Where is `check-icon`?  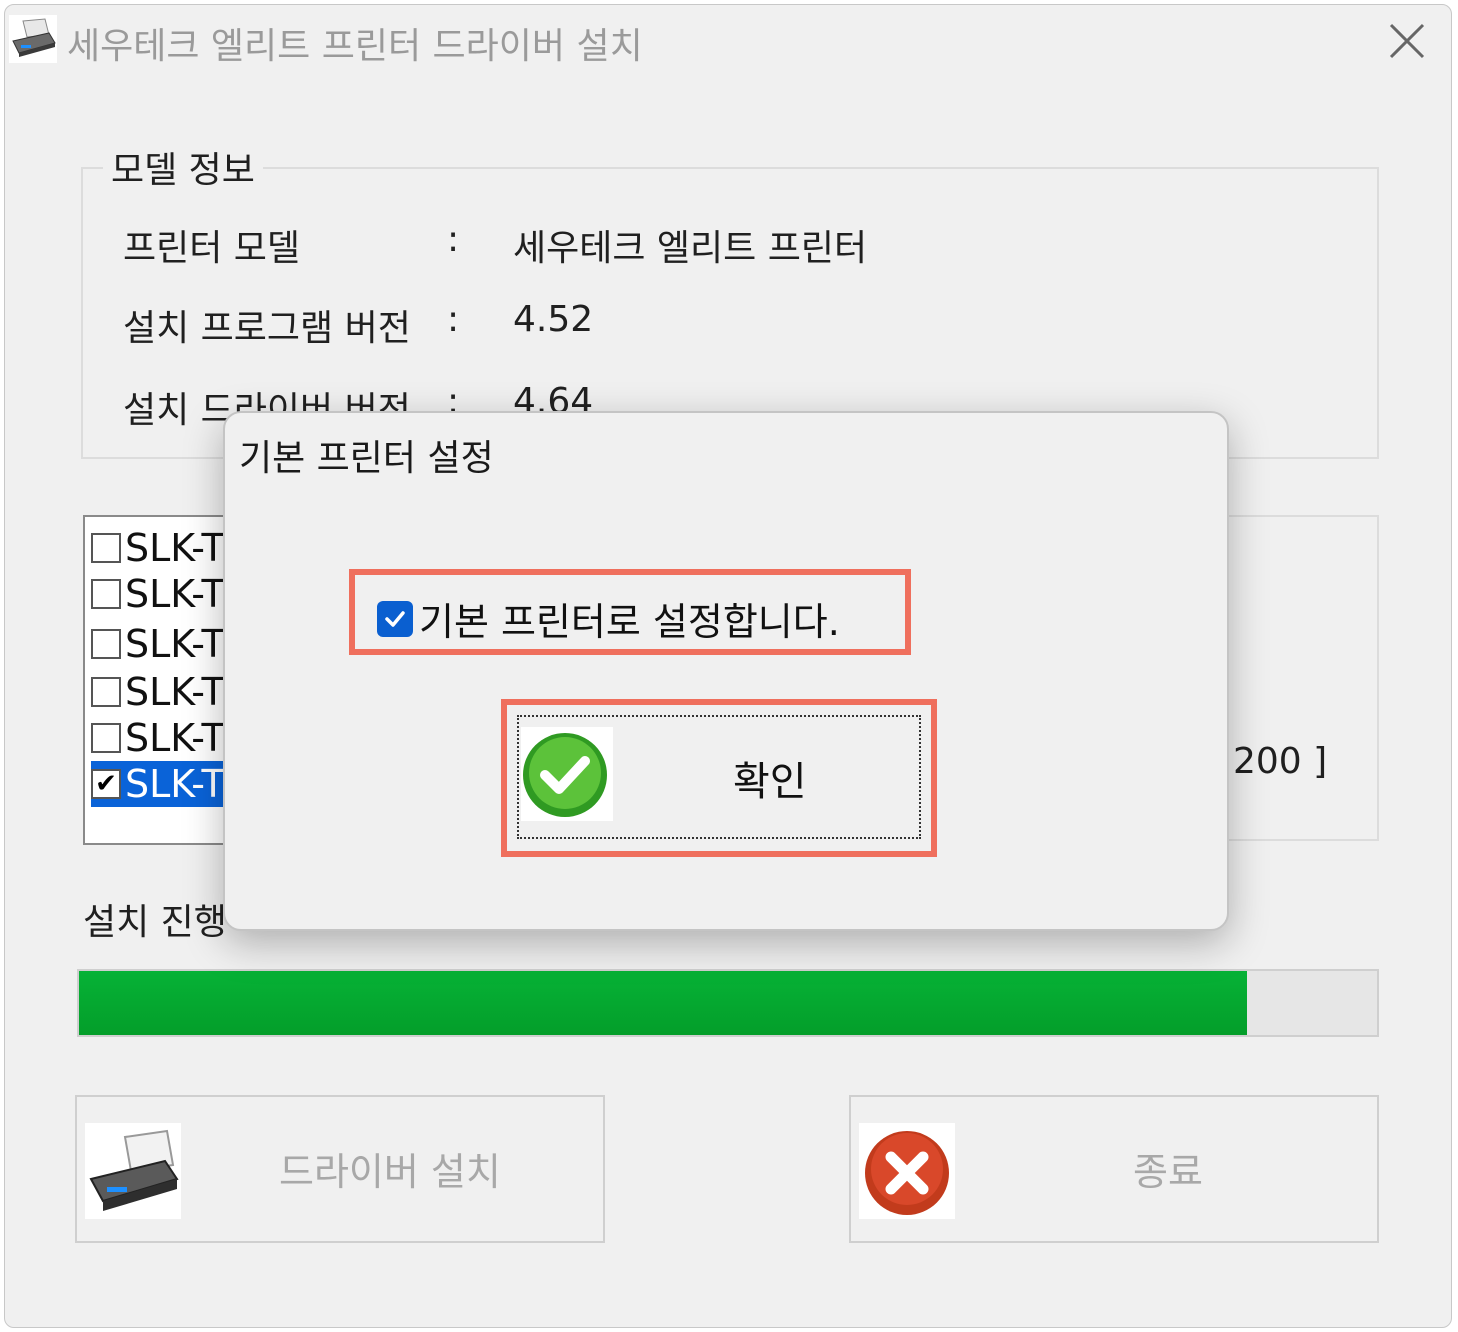 check-icon is located at coordinates (395, 618).